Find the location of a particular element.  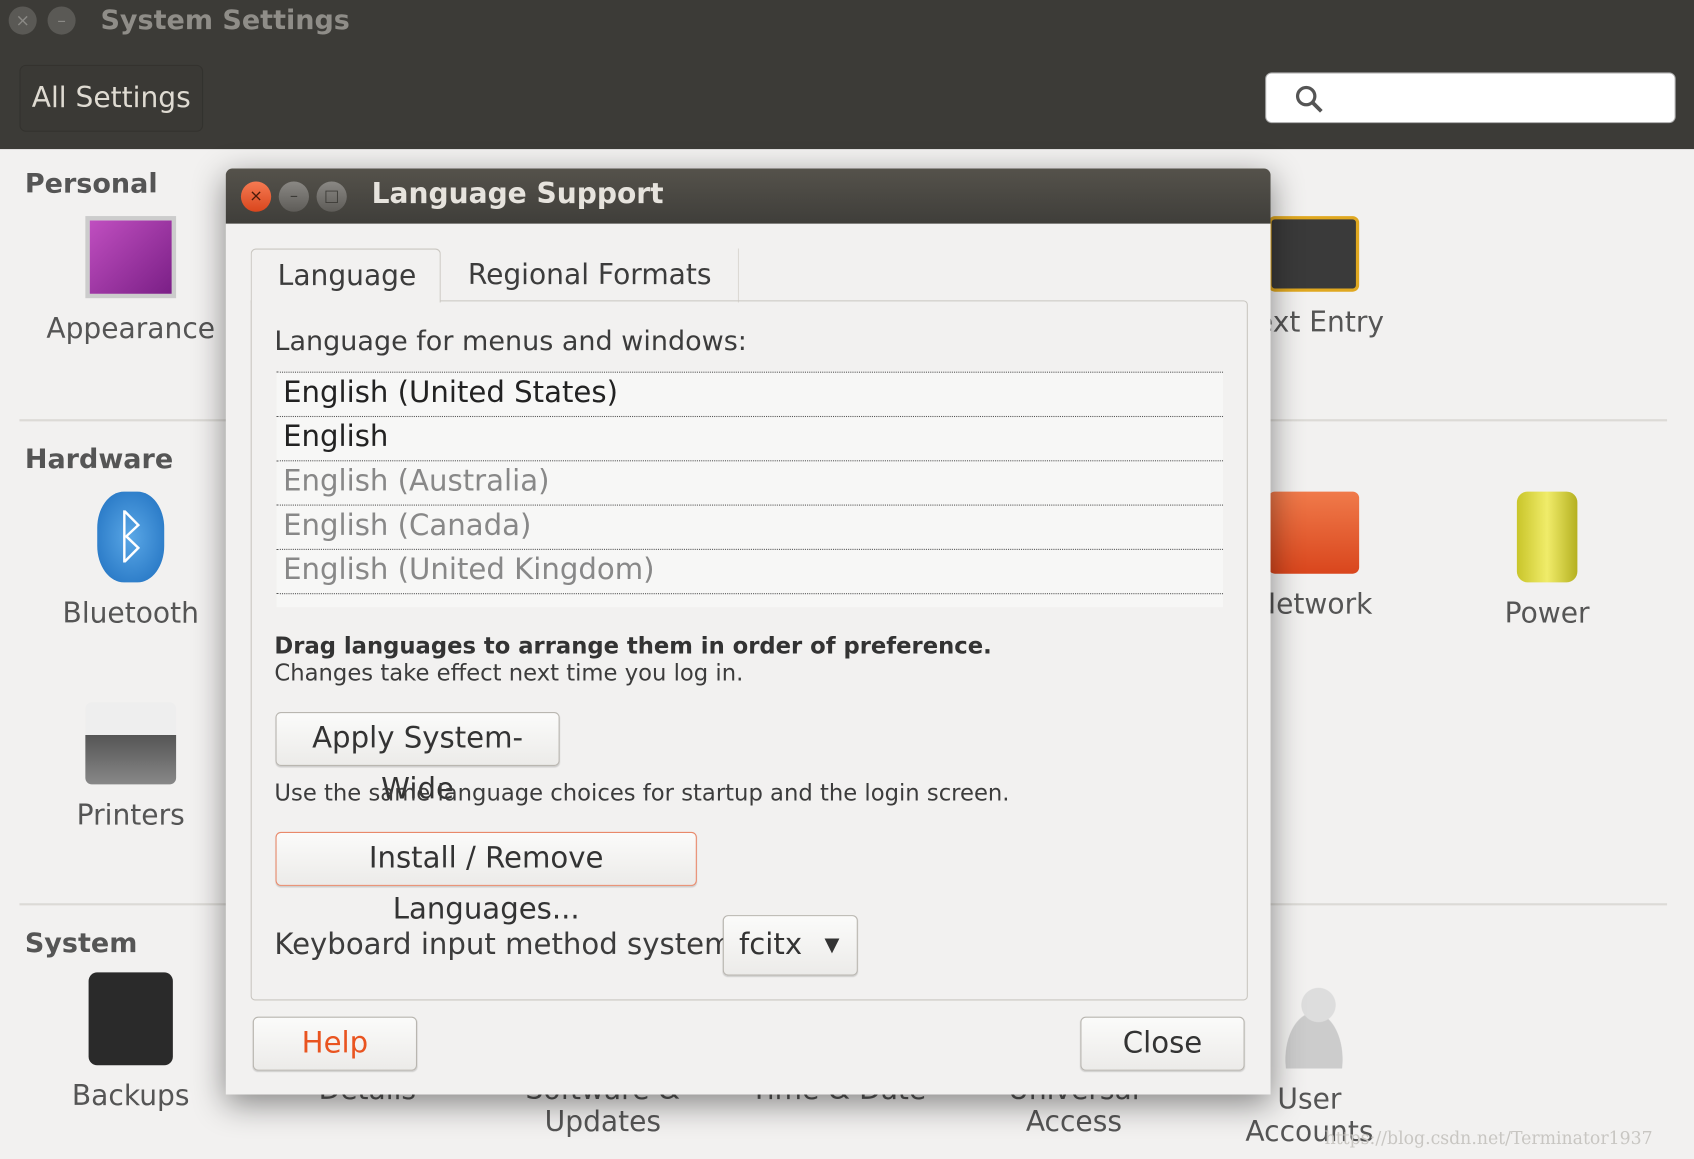

close-button: Close is located at coordinates (1162, 1043).